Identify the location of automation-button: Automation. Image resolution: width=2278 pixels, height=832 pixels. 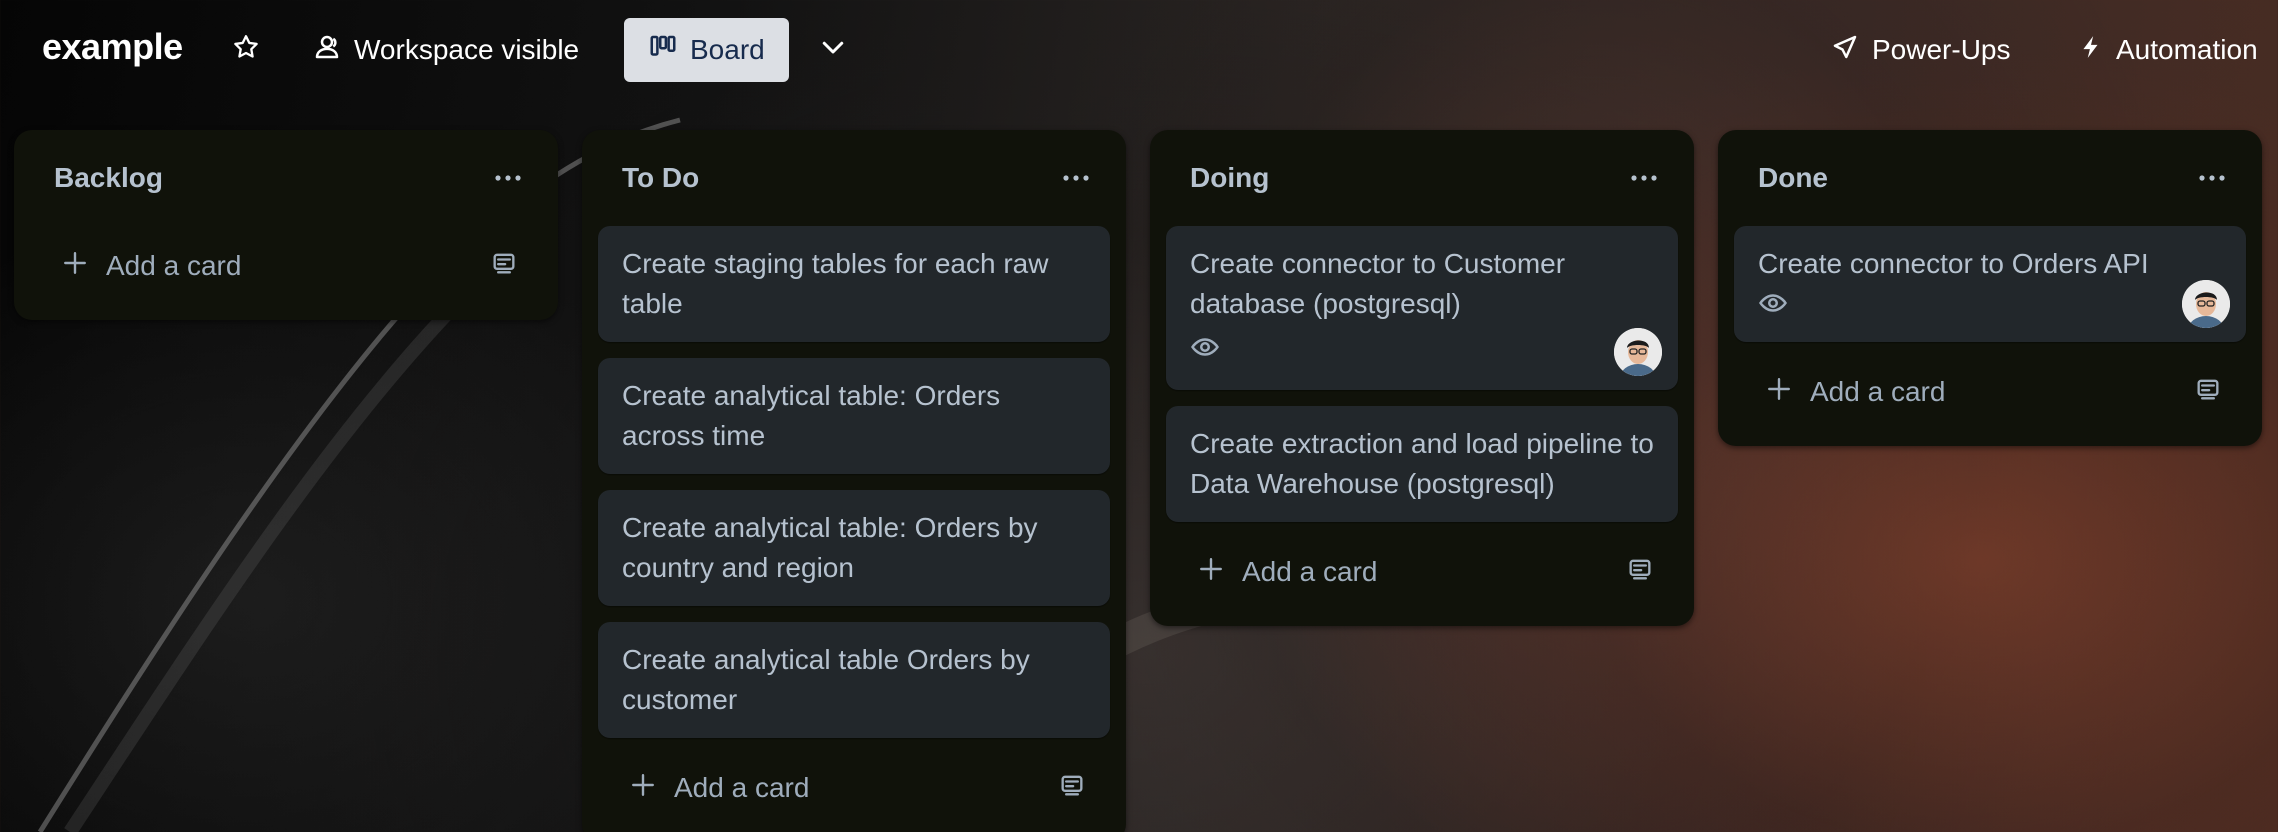
(2168, 50).